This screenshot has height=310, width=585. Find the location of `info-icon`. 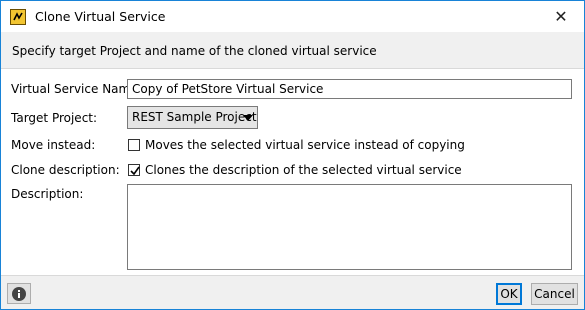

info-icon is located at coordinates (19, 294).